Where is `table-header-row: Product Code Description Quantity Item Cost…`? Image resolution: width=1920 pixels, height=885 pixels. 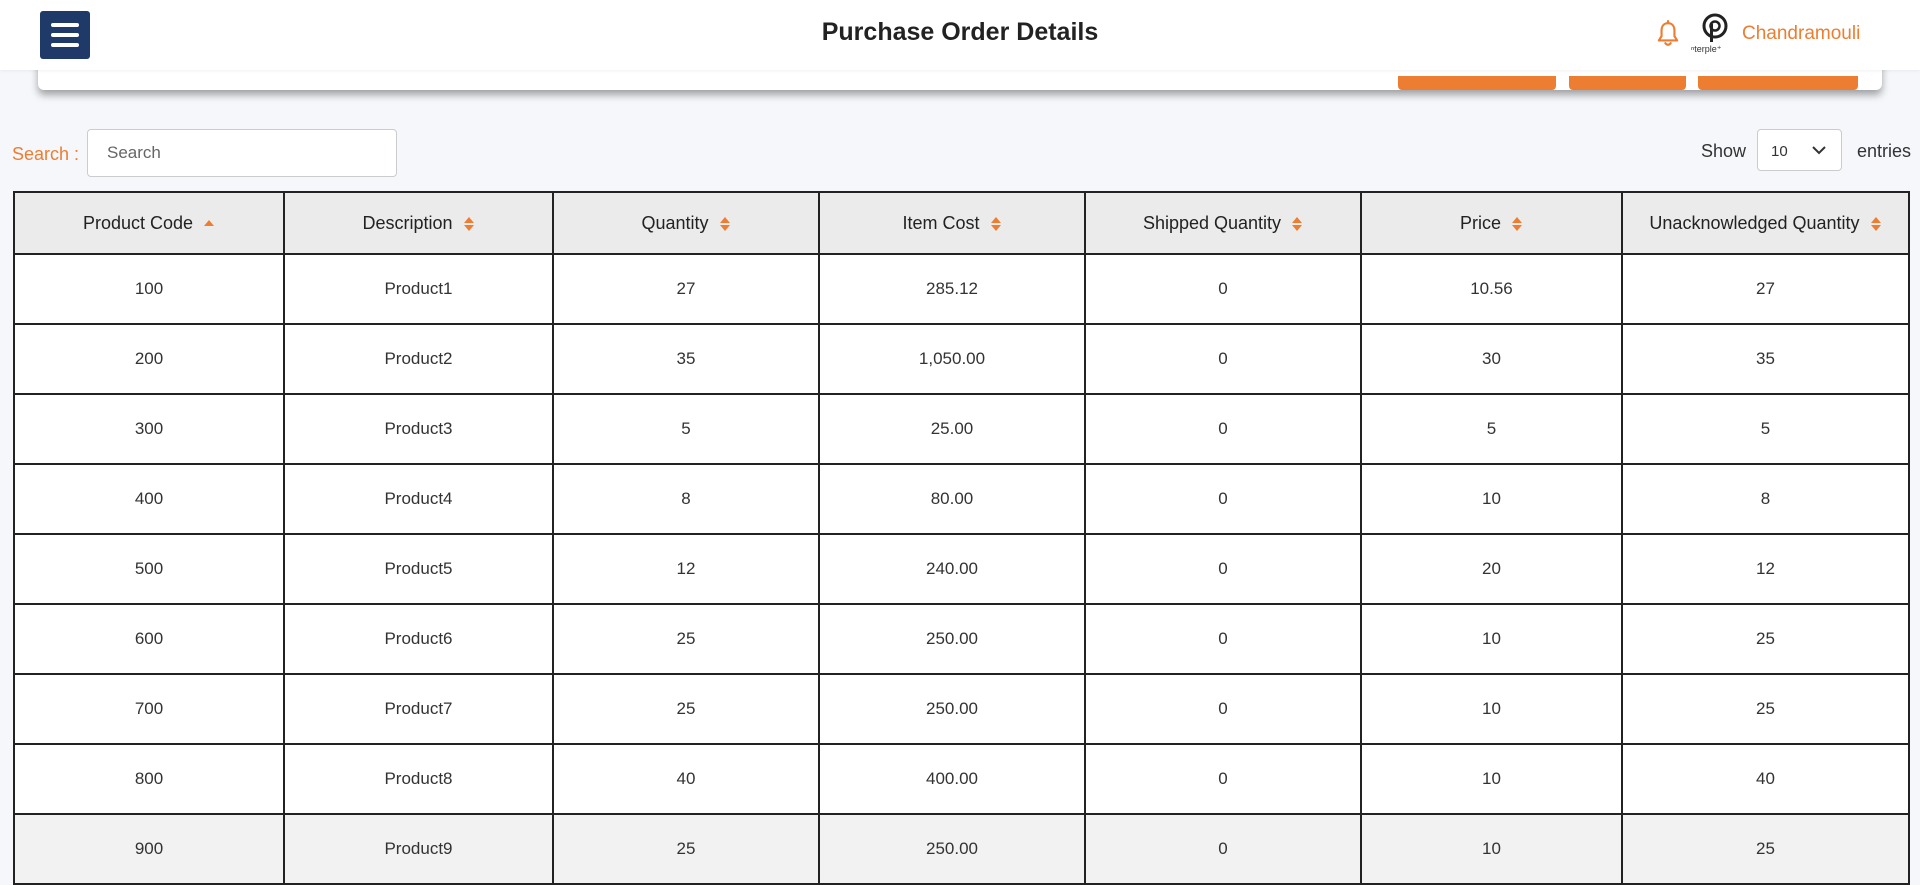 table-header-row: Product Code Description Quantity Item Cost… is located at coordinates (961, 223).